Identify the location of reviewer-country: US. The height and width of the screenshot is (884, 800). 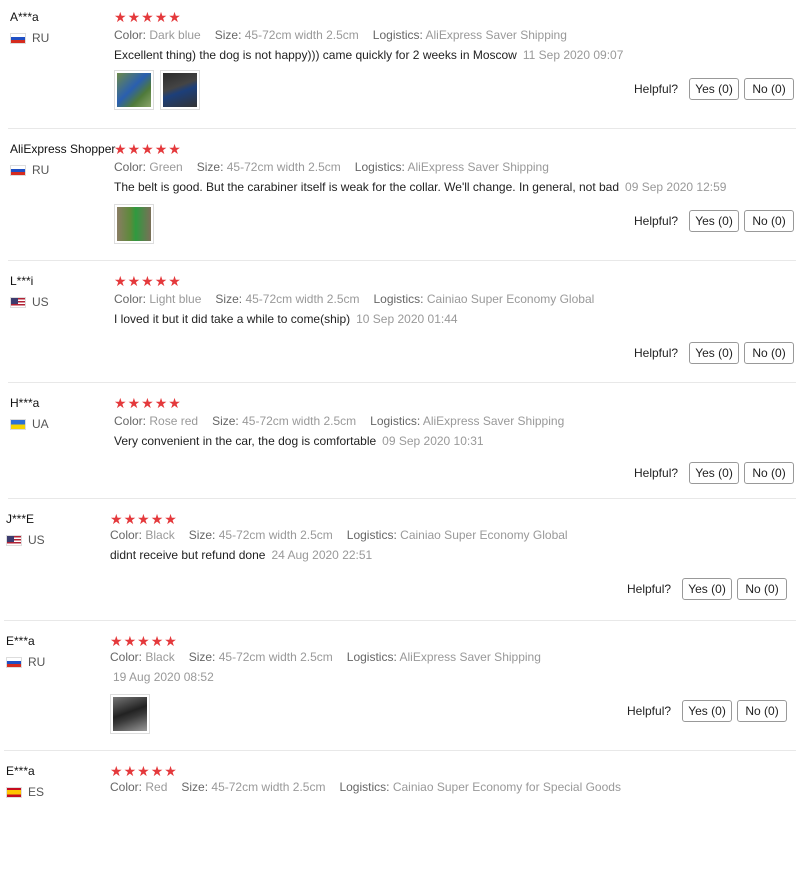
(25, 540).